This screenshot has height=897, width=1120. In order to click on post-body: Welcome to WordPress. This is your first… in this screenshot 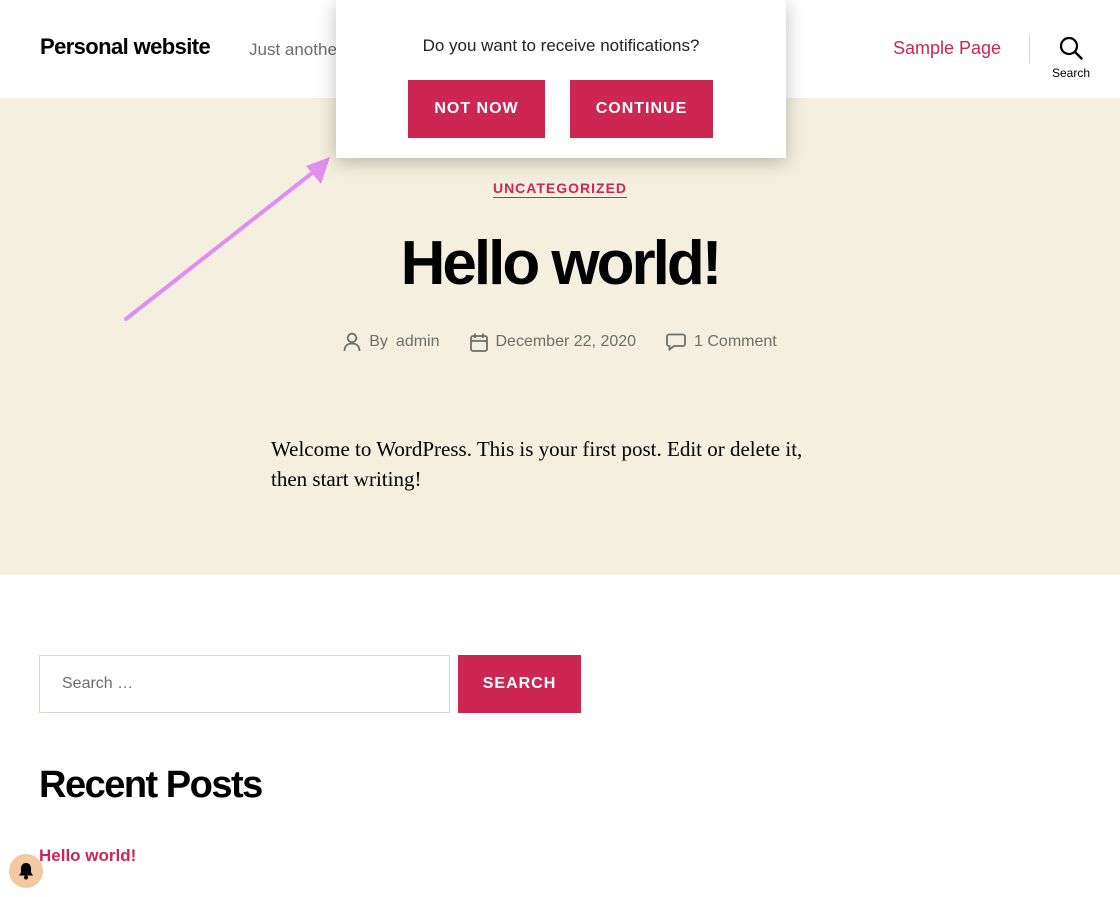, I will do `click(537, 464)`.